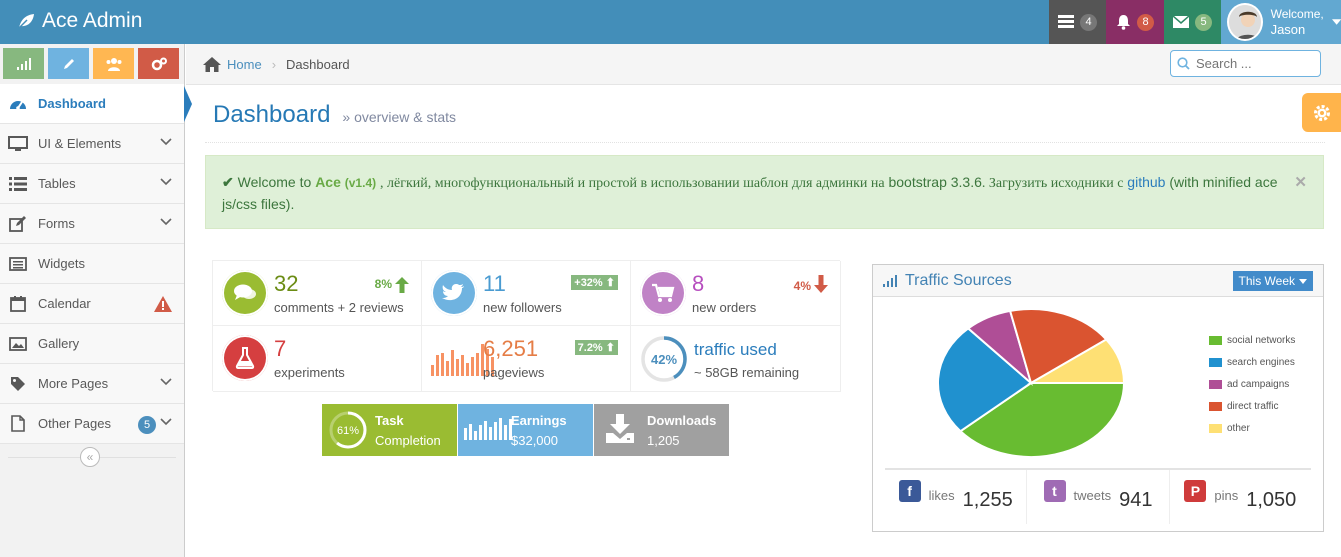 The image size is (1341, 557). What do you see at coordinates (1052, 183) in the screenshot?
I see `alert-text-2: . Загрузить исходники с` at bounding box center [1052, 183].